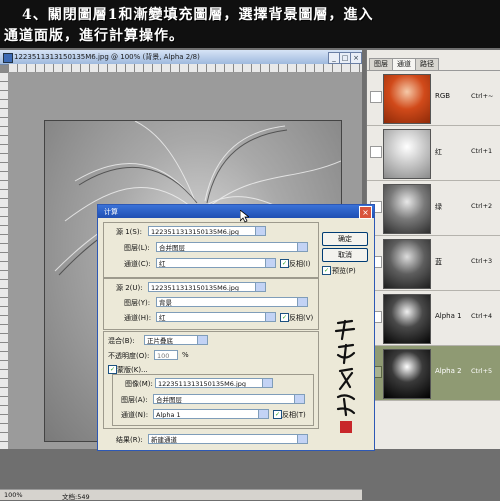 This screenshot has width=500, height=501. I want to click on dialog-title: 计算, so click(111, 212).